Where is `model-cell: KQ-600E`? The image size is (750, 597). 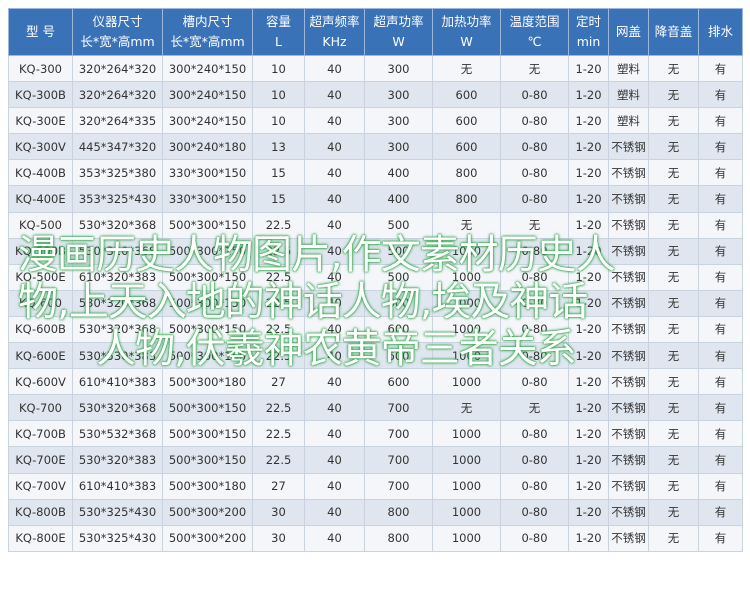 model-cell: KQ-600E is located at coordinates (40, 356).